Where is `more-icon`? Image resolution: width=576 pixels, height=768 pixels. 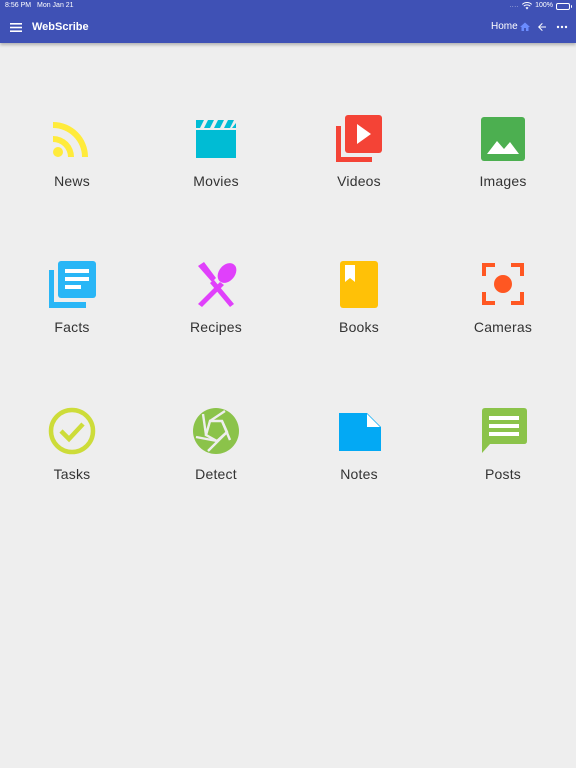 more-icon is located at coordinates (562, 27).